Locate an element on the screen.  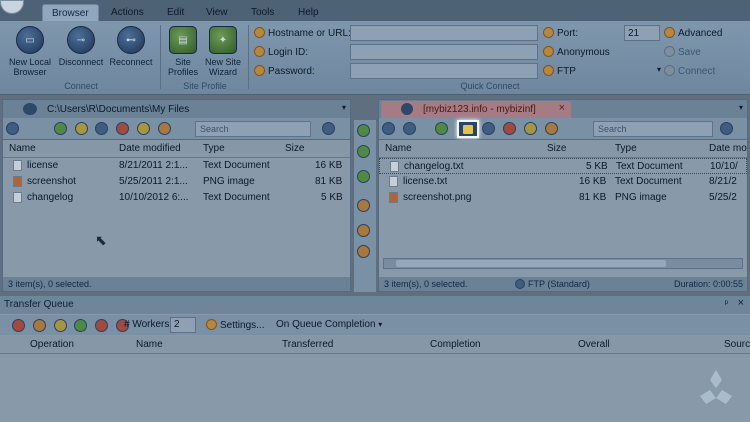
save-icon is located at coordinates (669, 51).